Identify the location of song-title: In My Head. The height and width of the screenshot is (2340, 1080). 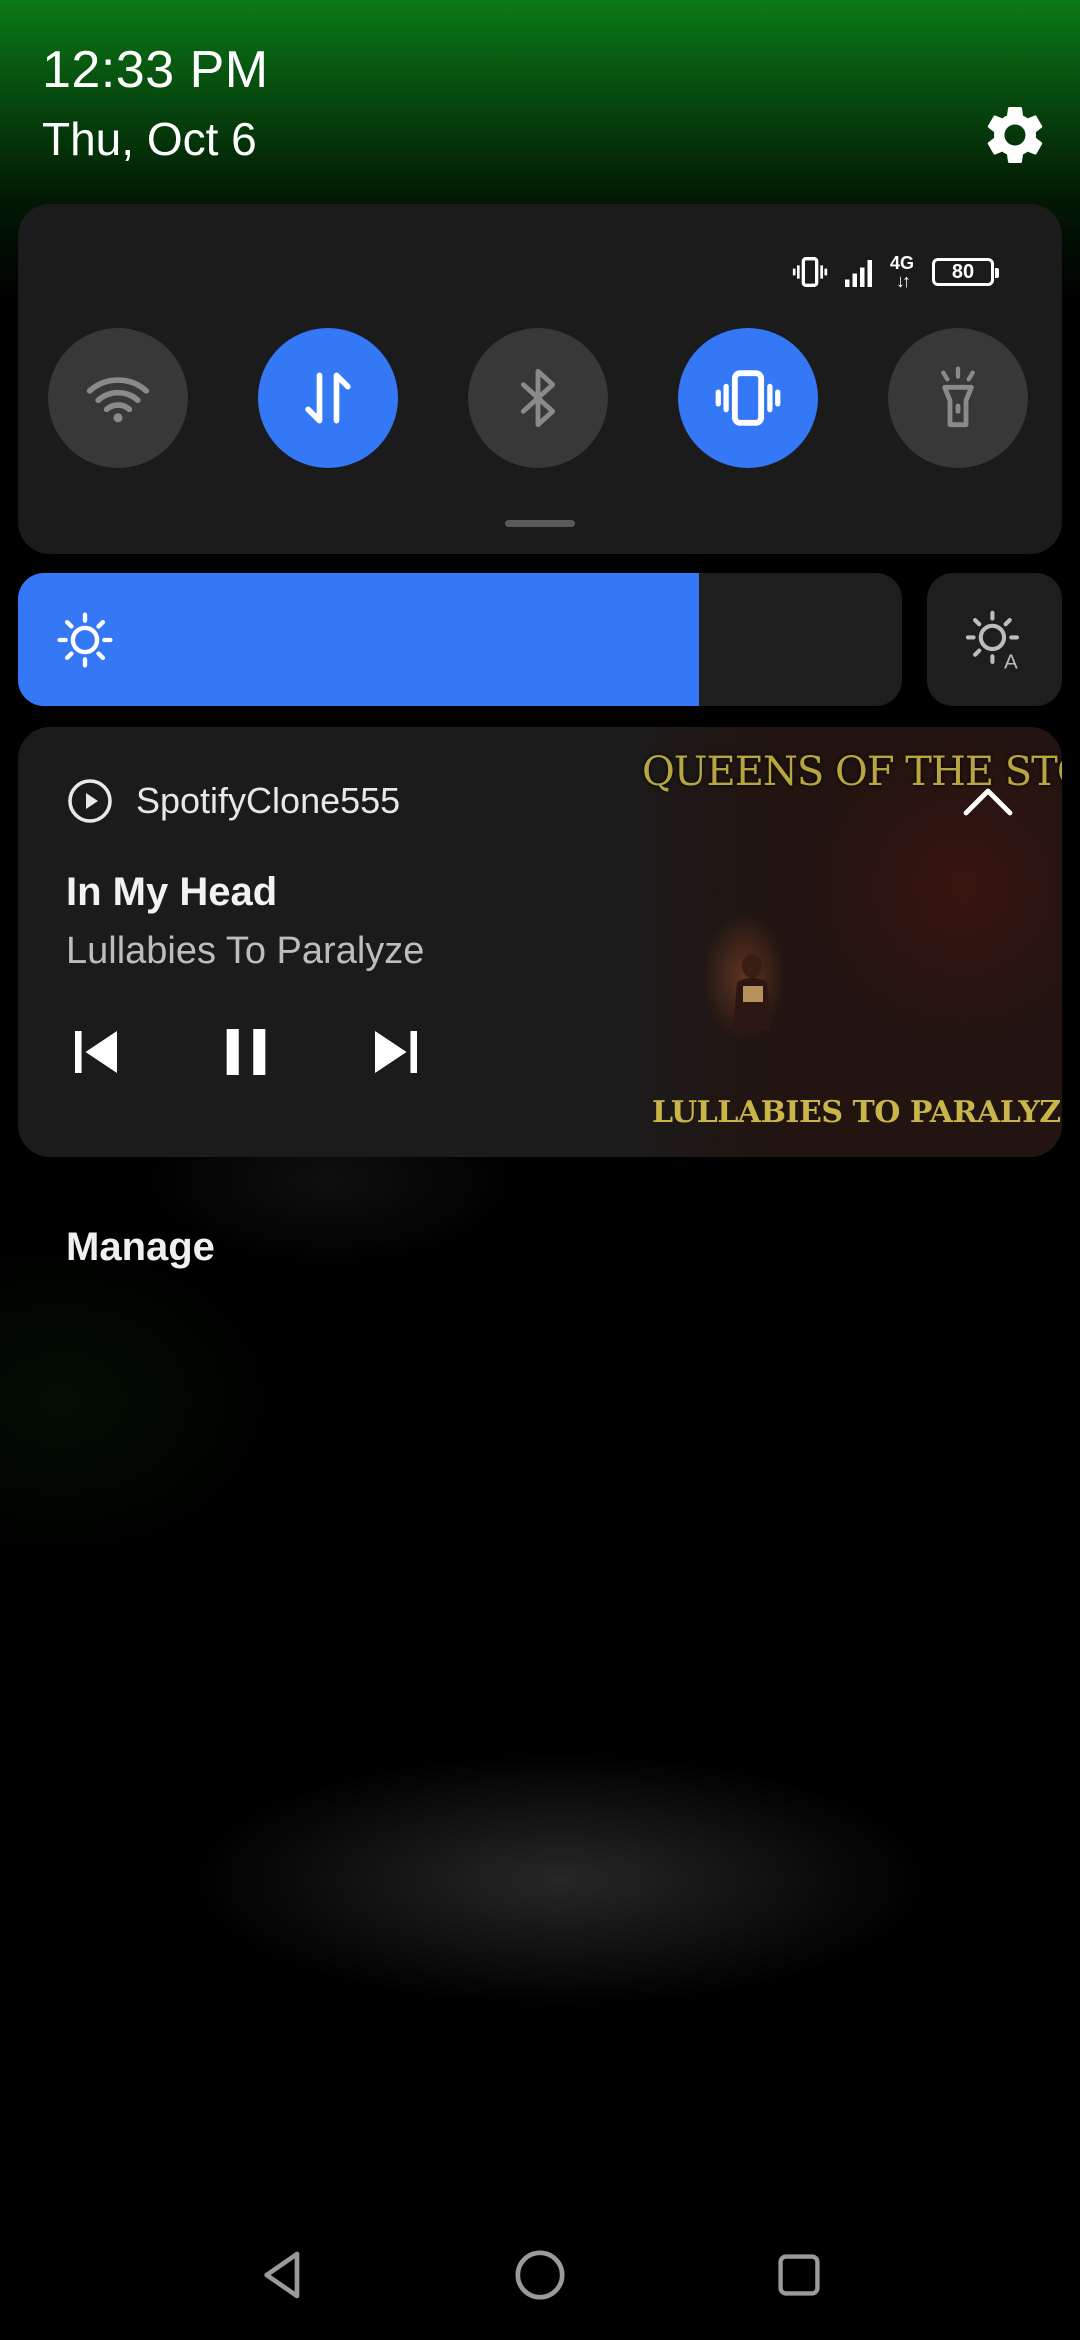
(172, 892).